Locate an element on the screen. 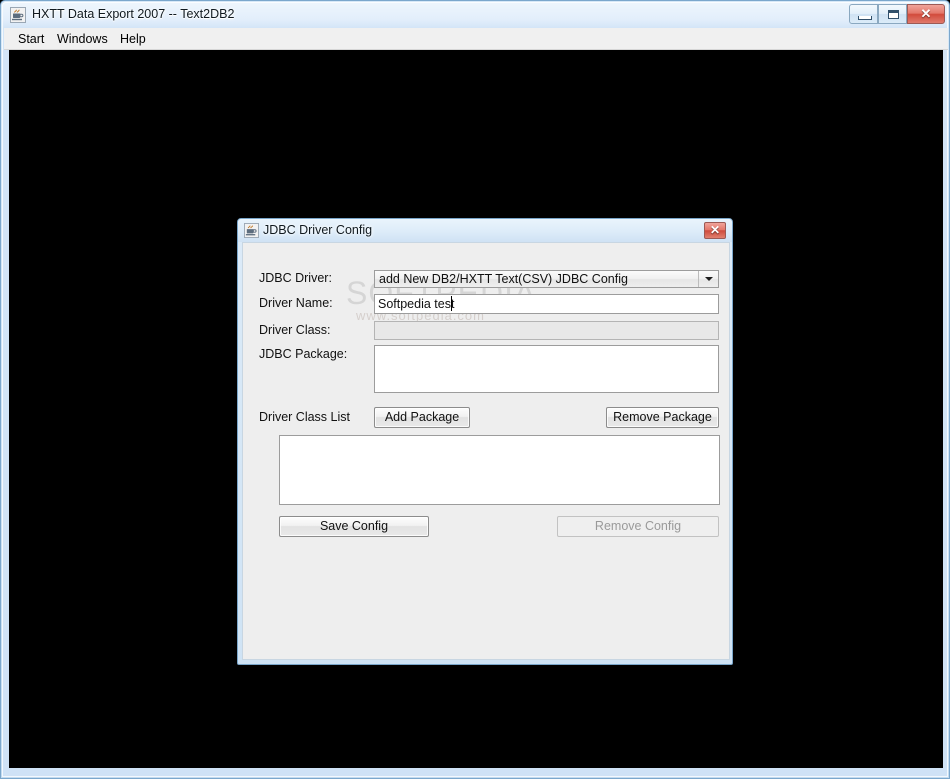  maximize-button is located at coordinates (892, 14).